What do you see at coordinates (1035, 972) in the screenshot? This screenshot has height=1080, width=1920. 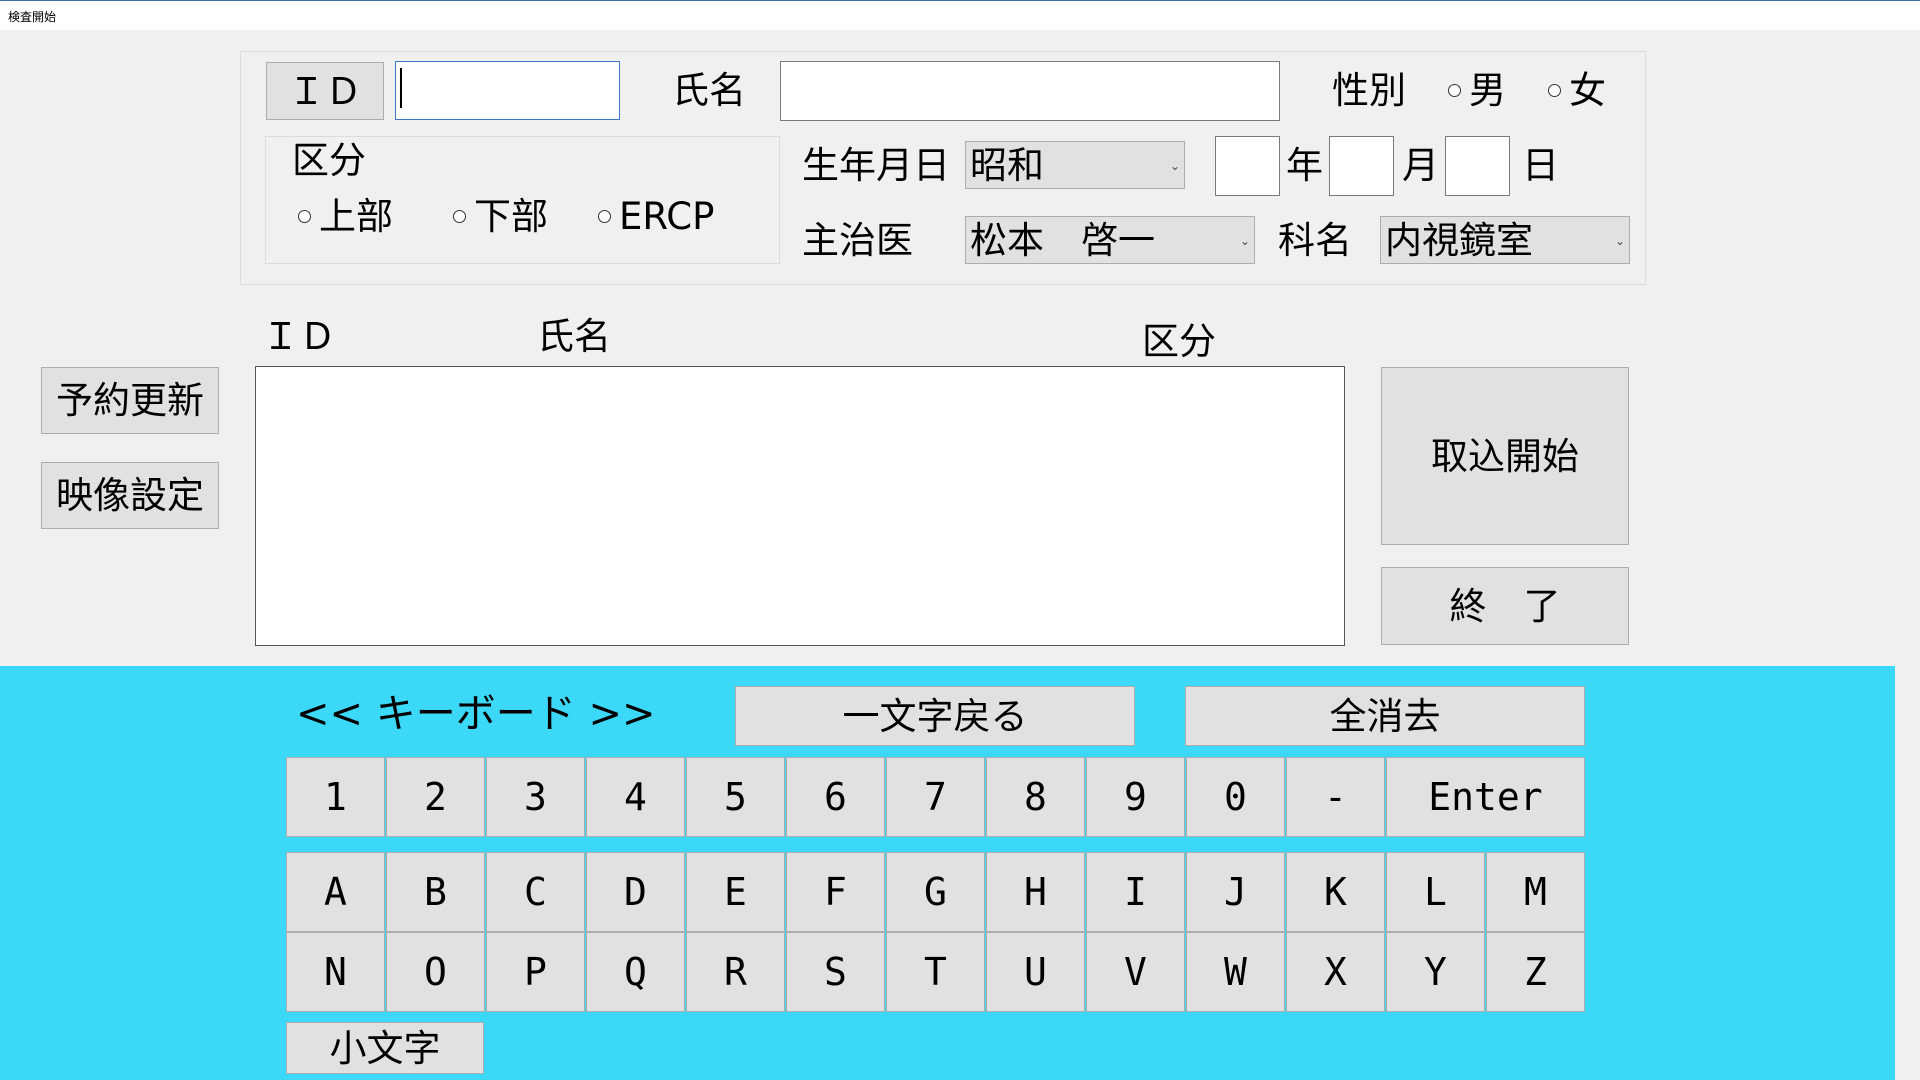 I see `key-u: U` at bounding box center [1035, 972].